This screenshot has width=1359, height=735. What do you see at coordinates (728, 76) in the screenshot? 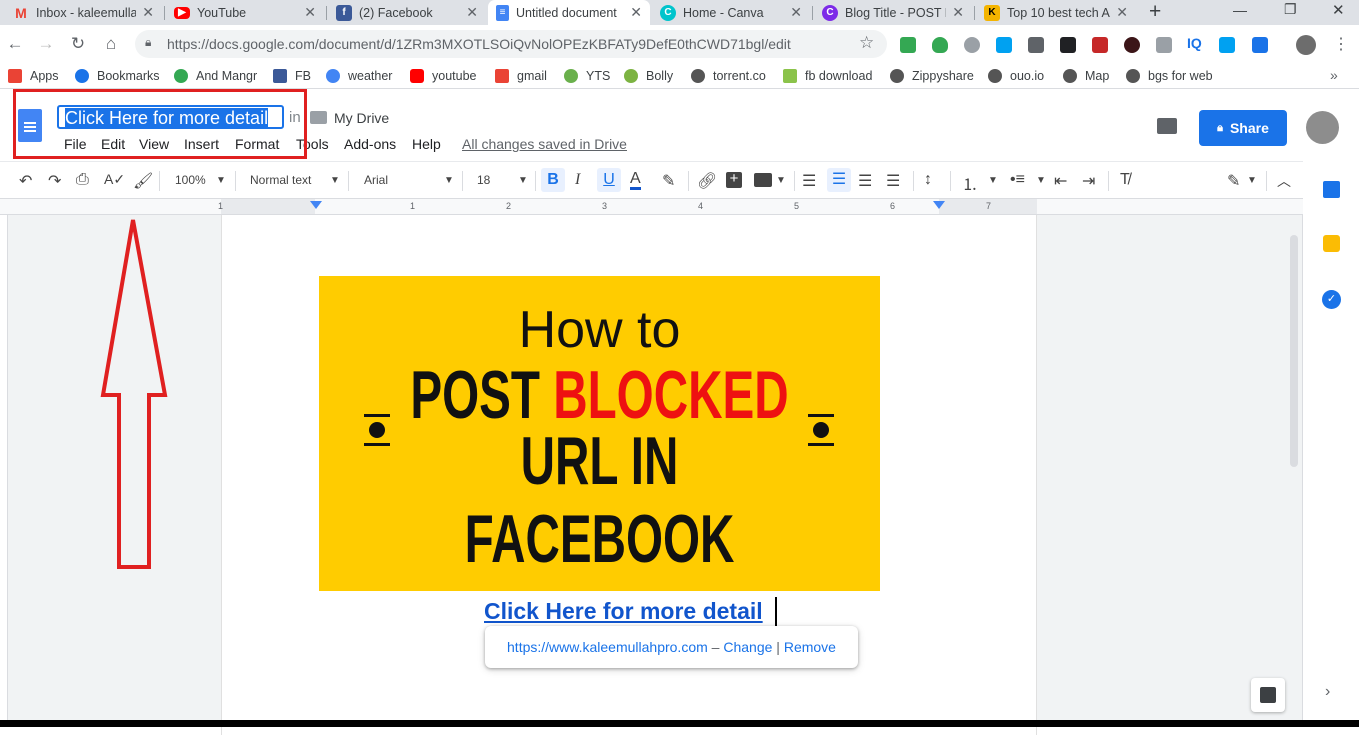
I see `bookmark-torrent: torrent.co` at bounding box center [728, 76].